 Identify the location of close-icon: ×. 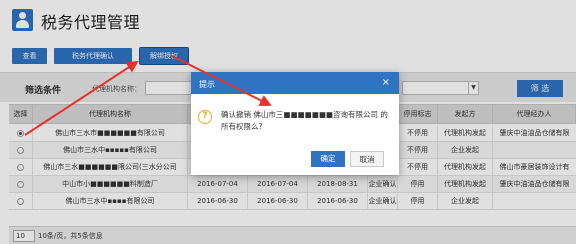
(386, 82).